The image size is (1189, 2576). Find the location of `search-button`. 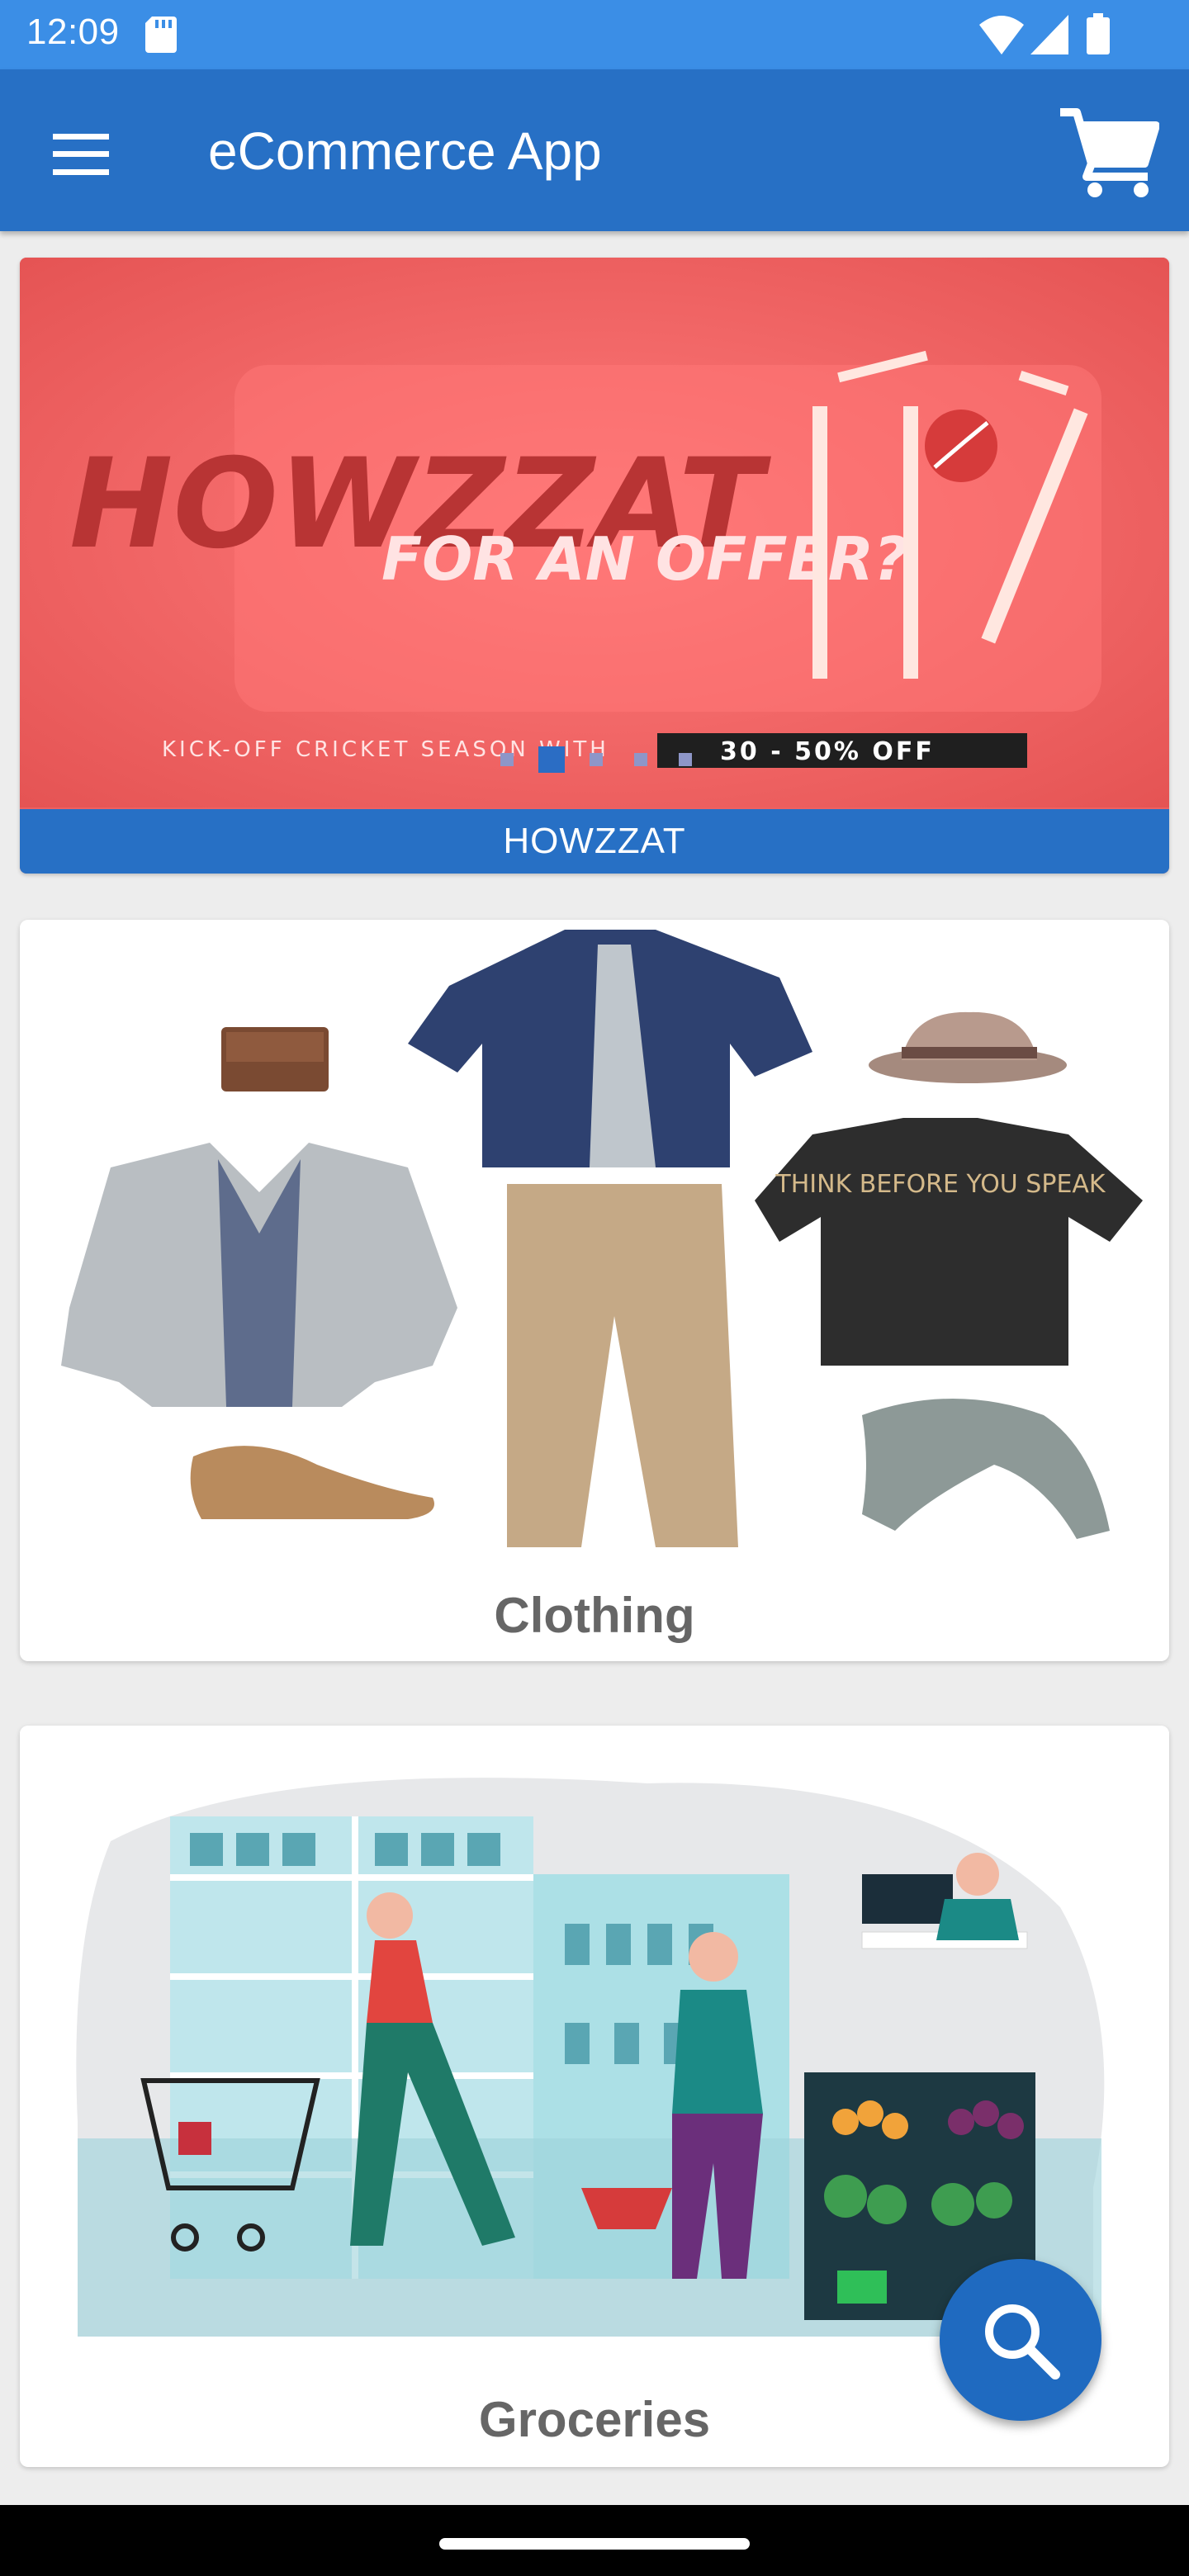

search-button is located at coordinates (1020, 2340).